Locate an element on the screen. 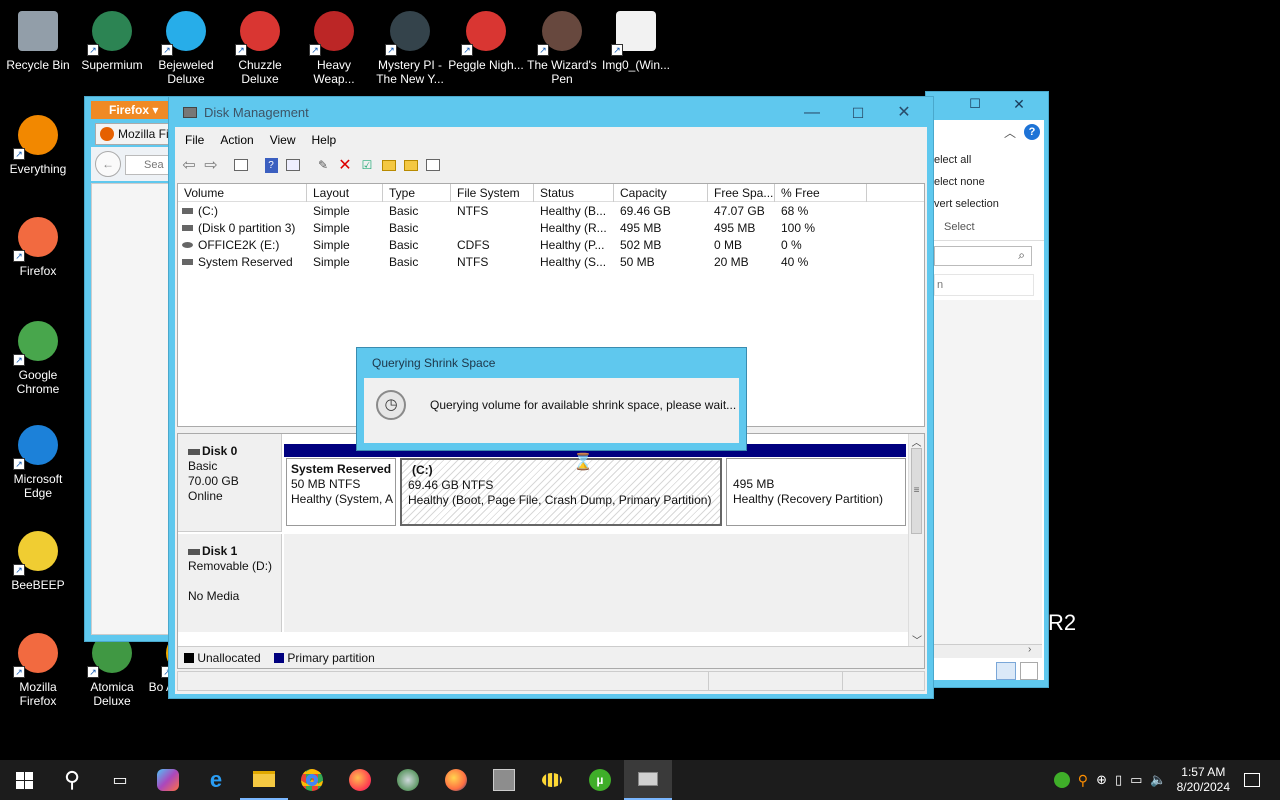  partition-title: (C:) is located at coordinates (422, 470).